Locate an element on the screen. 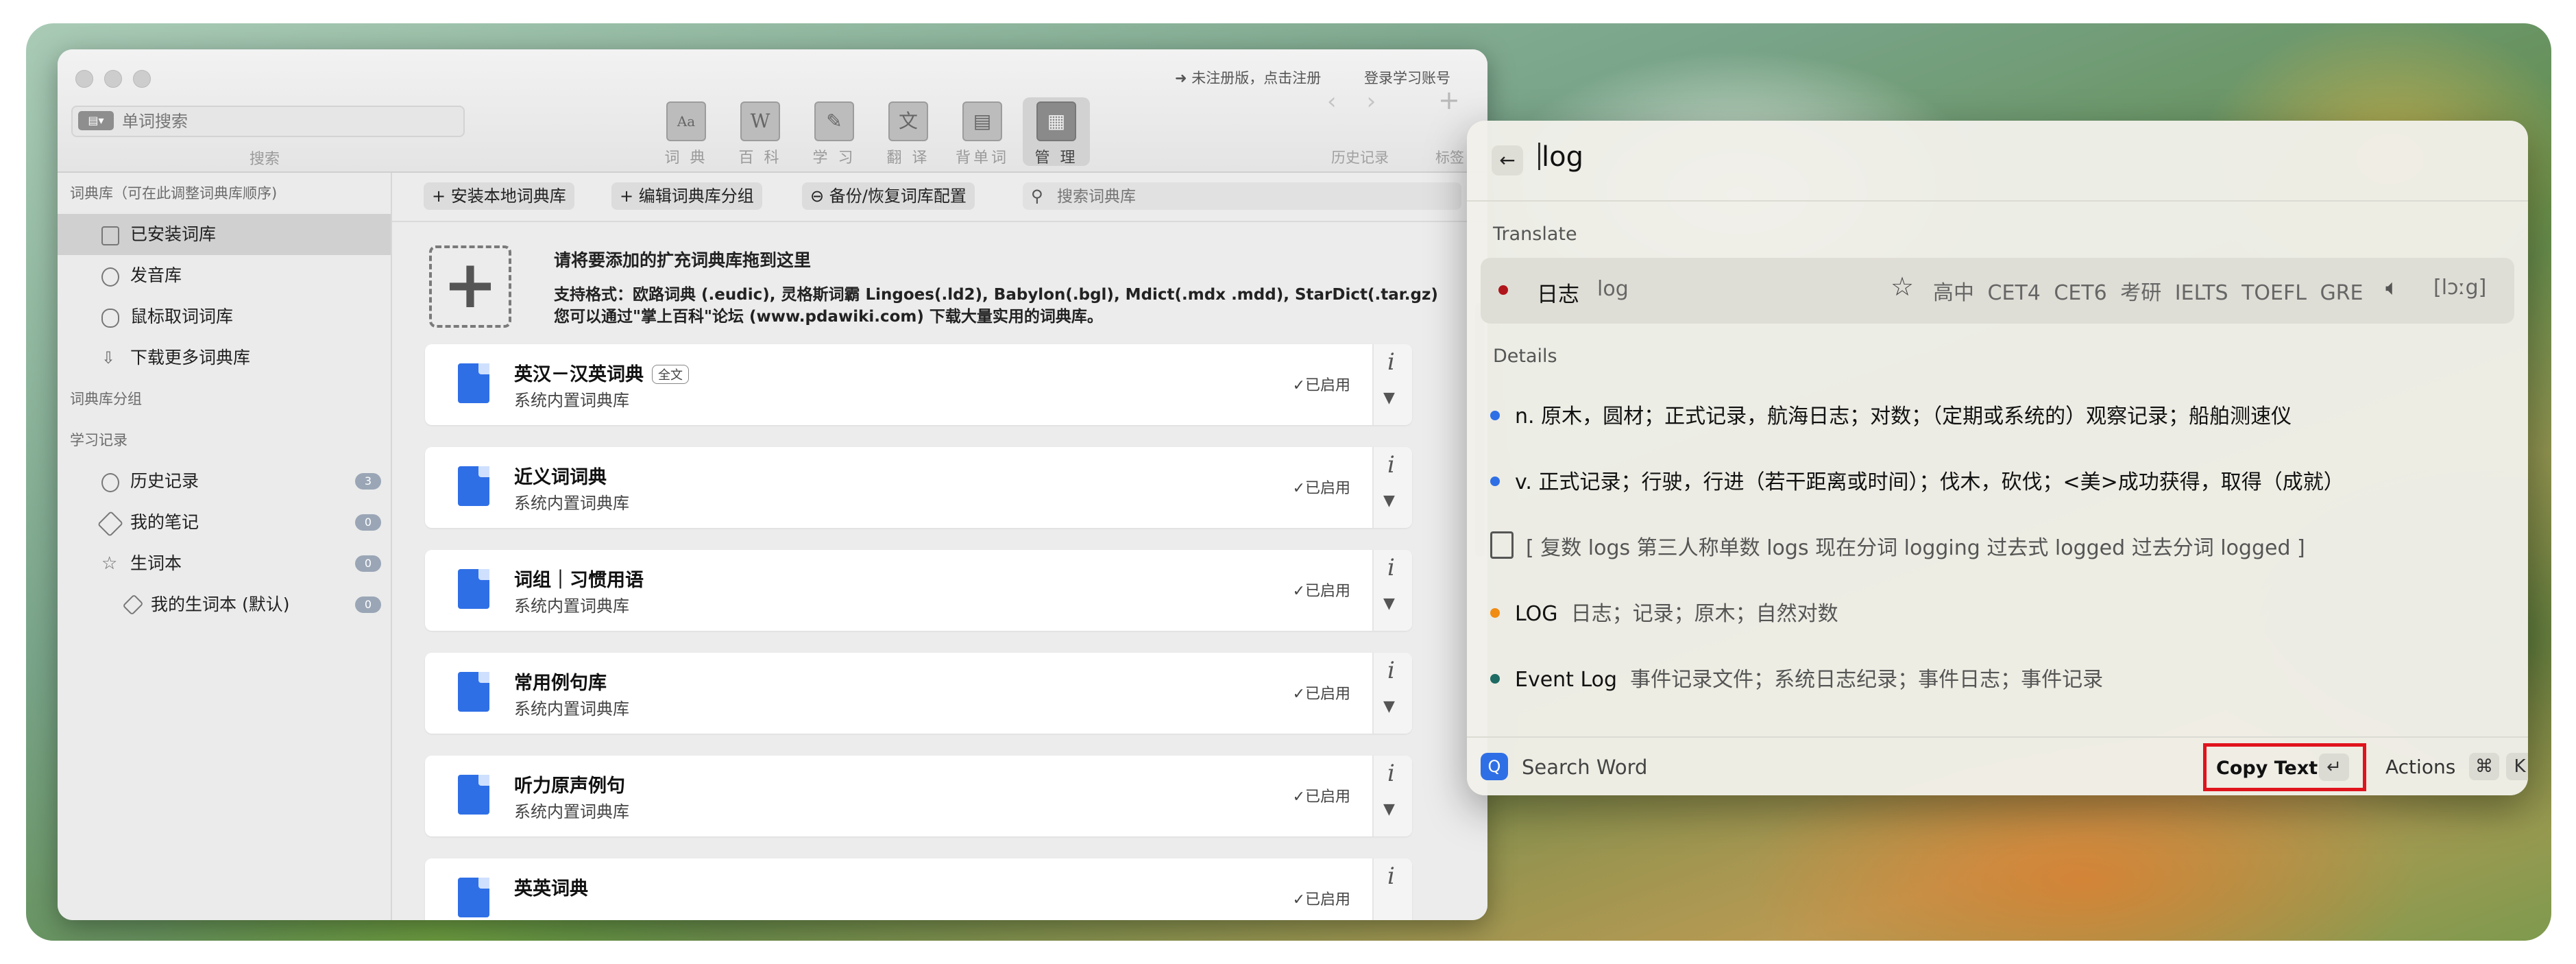 The width and height of the screenshot is (2576, 964). book-icon: ▤ is located at coordinates (982, 121).